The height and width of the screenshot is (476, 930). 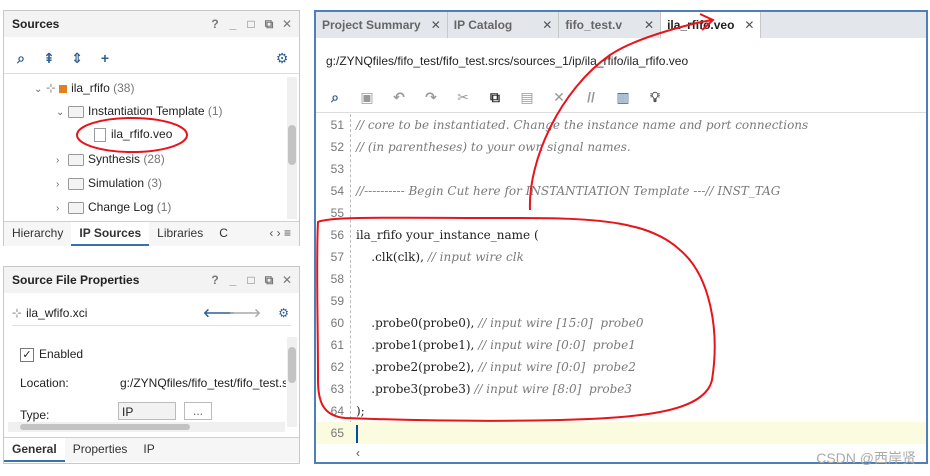 I want to click on annotation-arrow, so click(x=620, y=115).